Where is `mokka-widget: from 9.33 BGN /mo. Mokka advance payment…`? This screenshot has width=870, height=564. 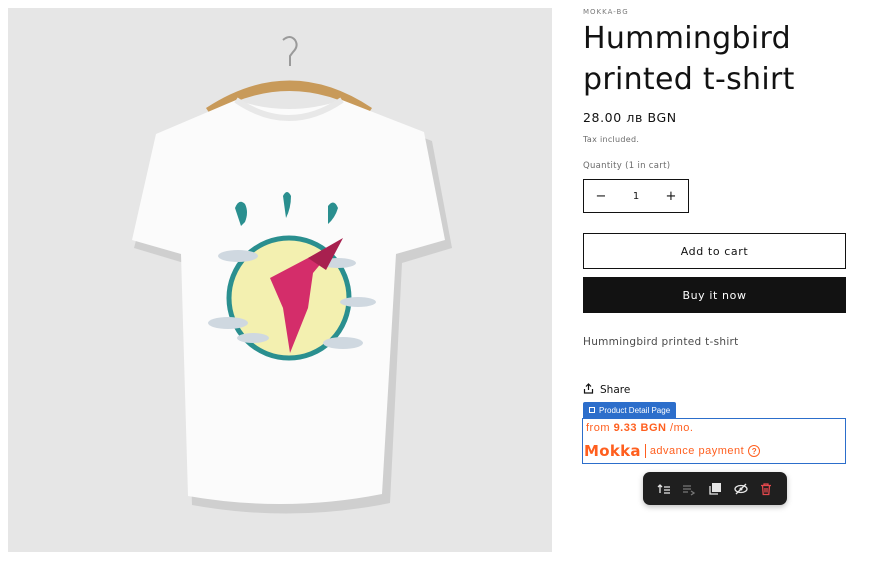
mokka-widget: from 9.33 BGN /mo. Mokka advance payment… is located at coordinates (714, 441).